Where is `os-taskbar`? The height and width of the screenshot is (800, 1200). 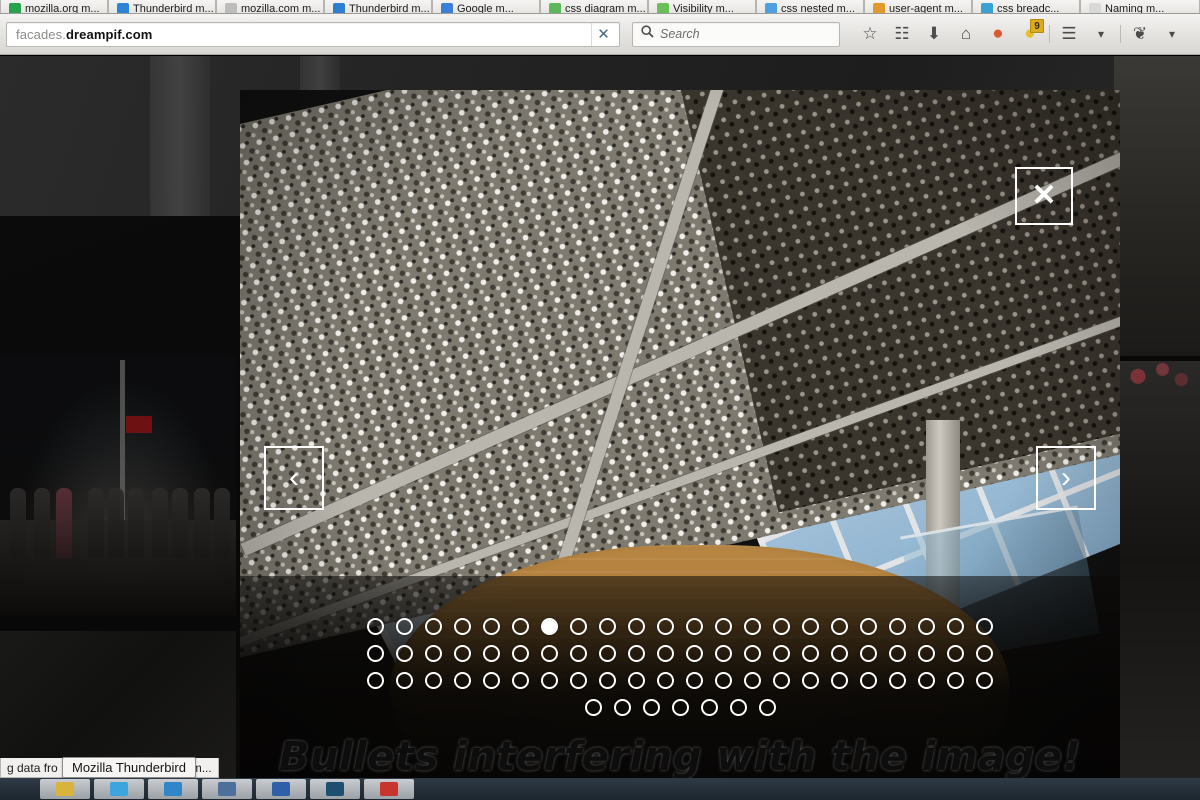
os-taskbar is located at coordinates (600, 789).